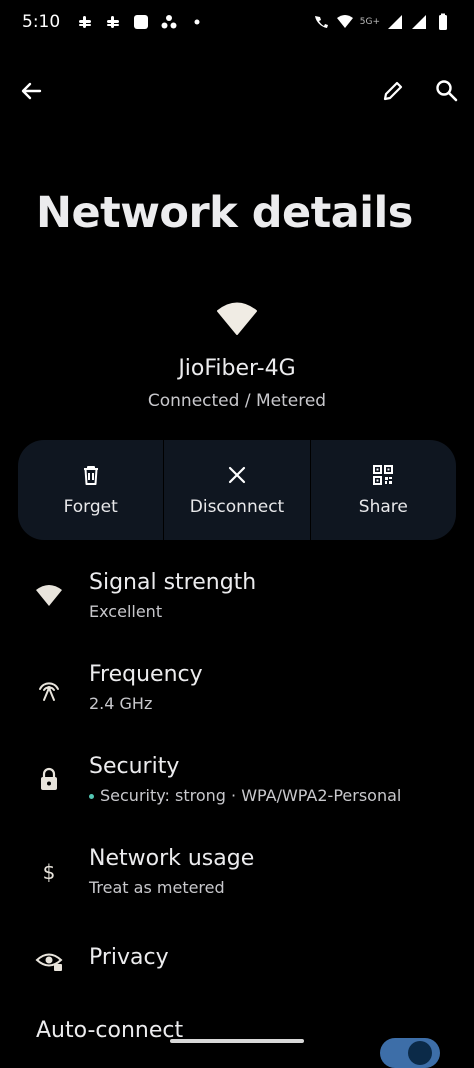 This screenshot has width=474, height=1068. I want to click on wifi-signal-icon, so click(49, 595).